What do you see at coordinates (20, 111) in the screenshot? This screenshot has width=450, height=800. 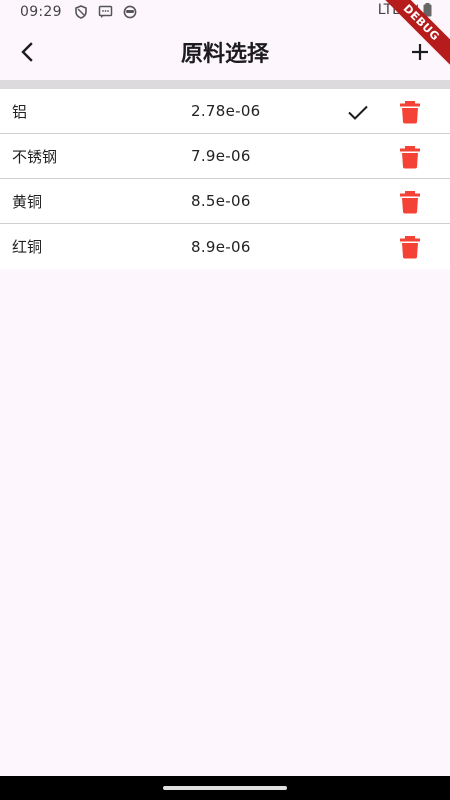 I see `material-name: 铝` at bounding box center [20, 111].